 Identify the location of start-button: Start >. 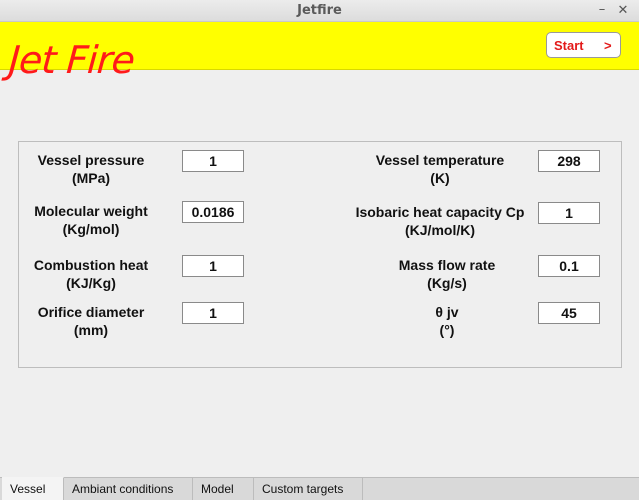
(583, 45).